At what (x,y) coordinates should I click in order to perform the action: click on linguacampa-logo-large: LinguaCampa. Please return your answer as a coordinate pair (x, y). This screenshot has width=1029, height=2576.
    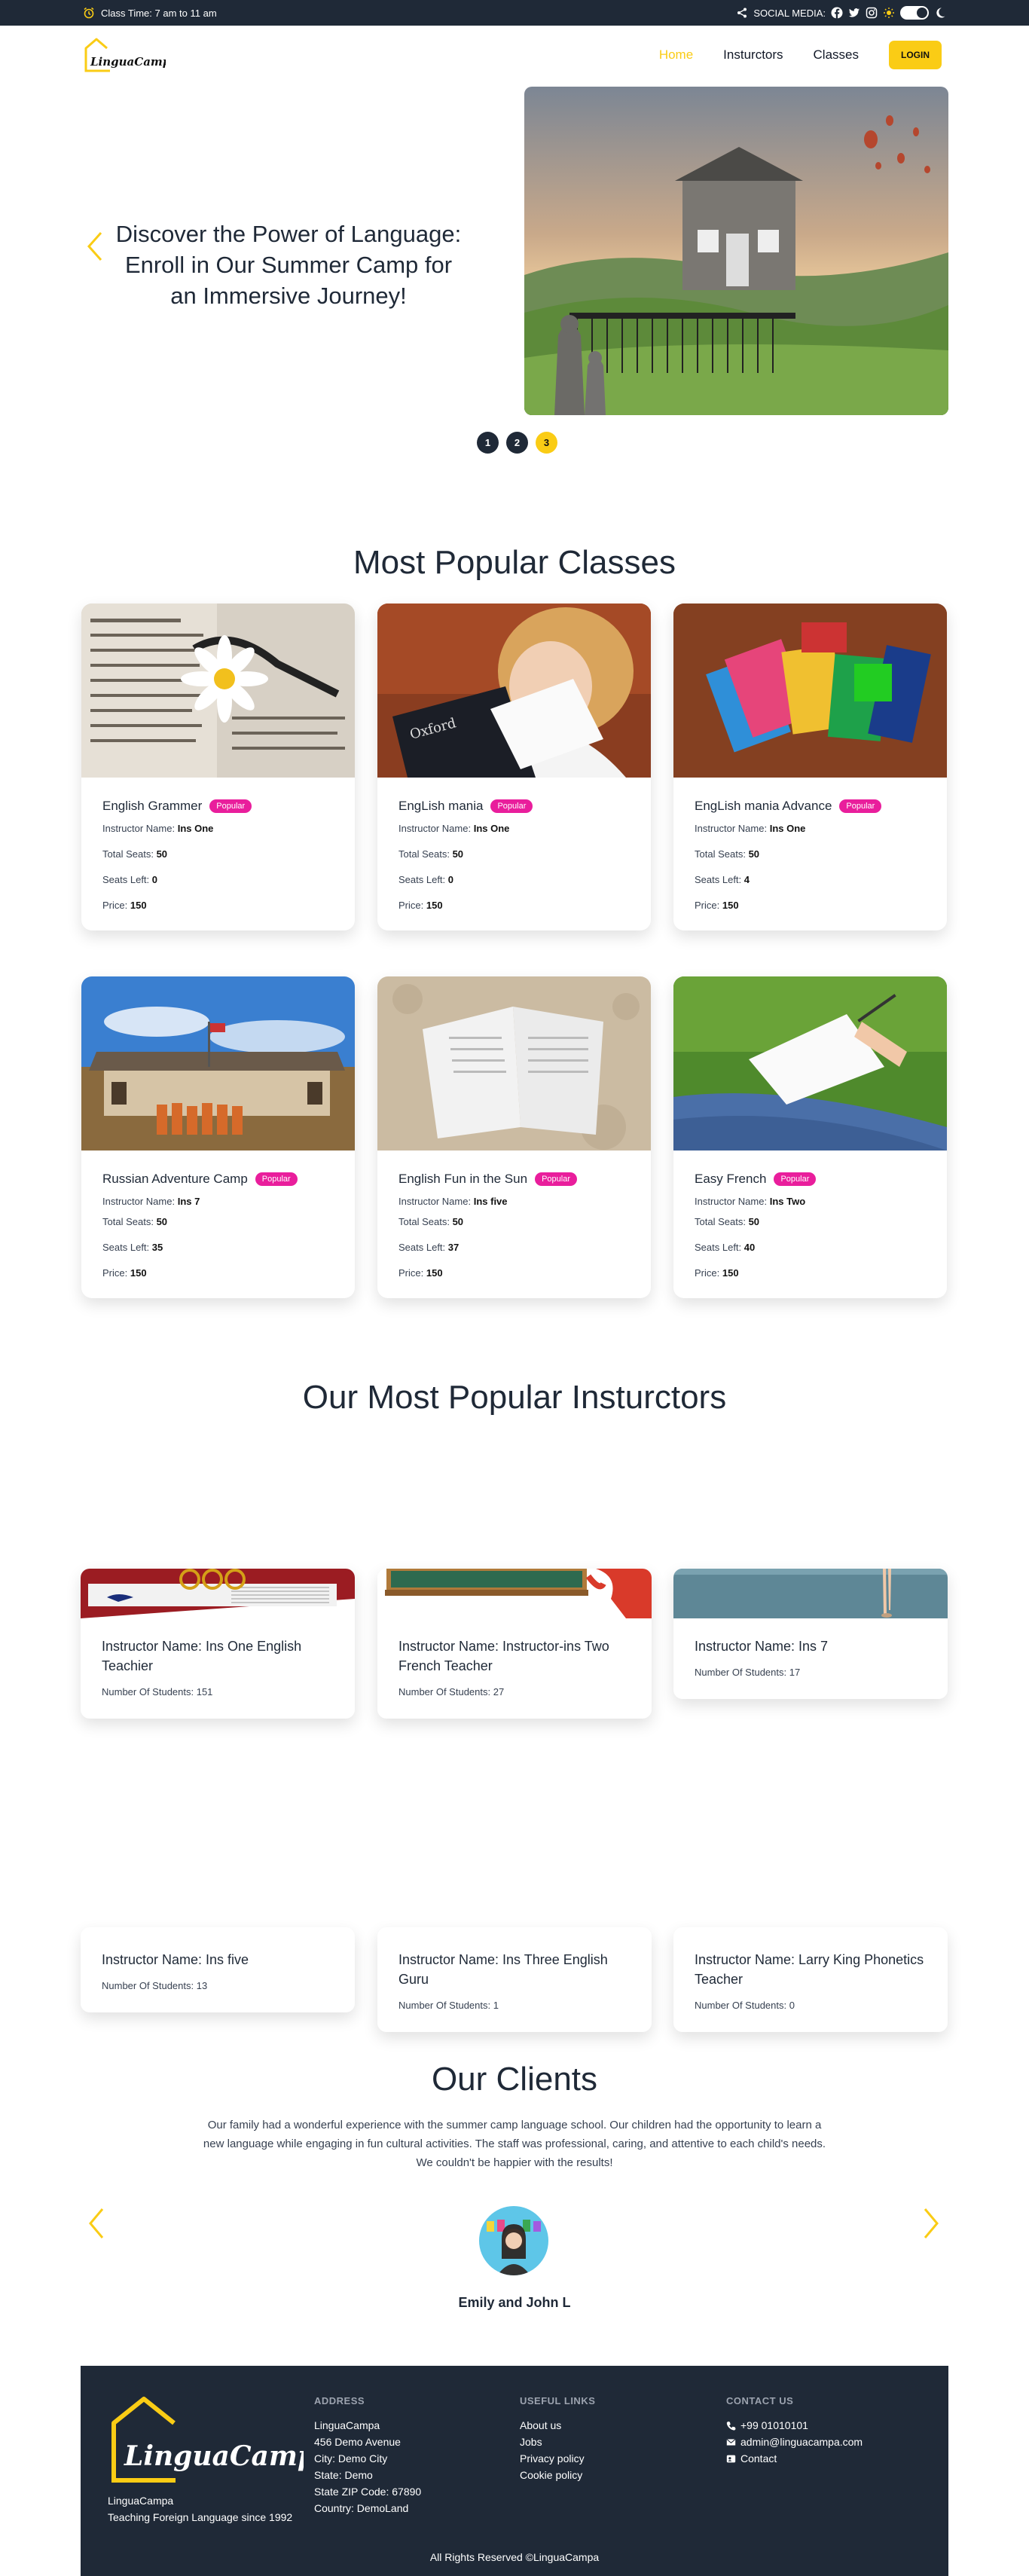
    Looking at the image, I should click on (206, 2441).